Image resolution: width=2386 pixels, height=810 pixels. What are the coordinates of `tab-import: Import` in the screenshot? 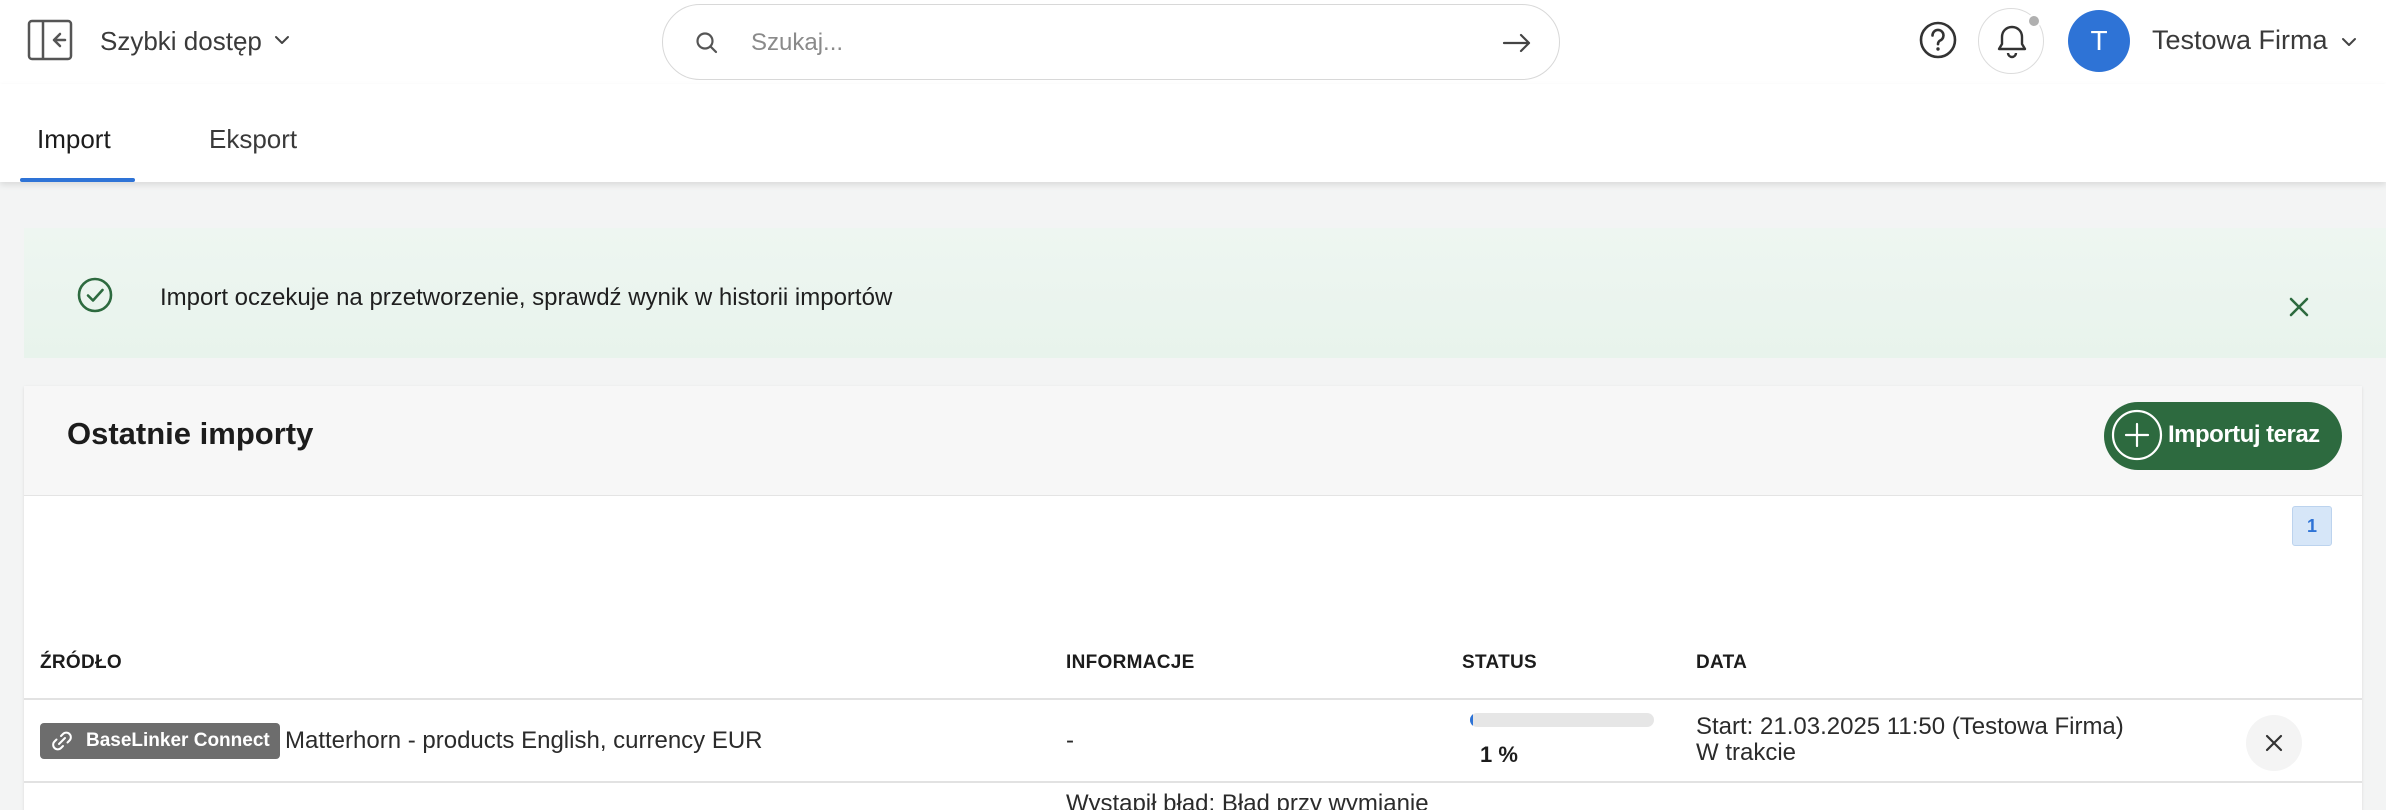 It's located at (74, 139).